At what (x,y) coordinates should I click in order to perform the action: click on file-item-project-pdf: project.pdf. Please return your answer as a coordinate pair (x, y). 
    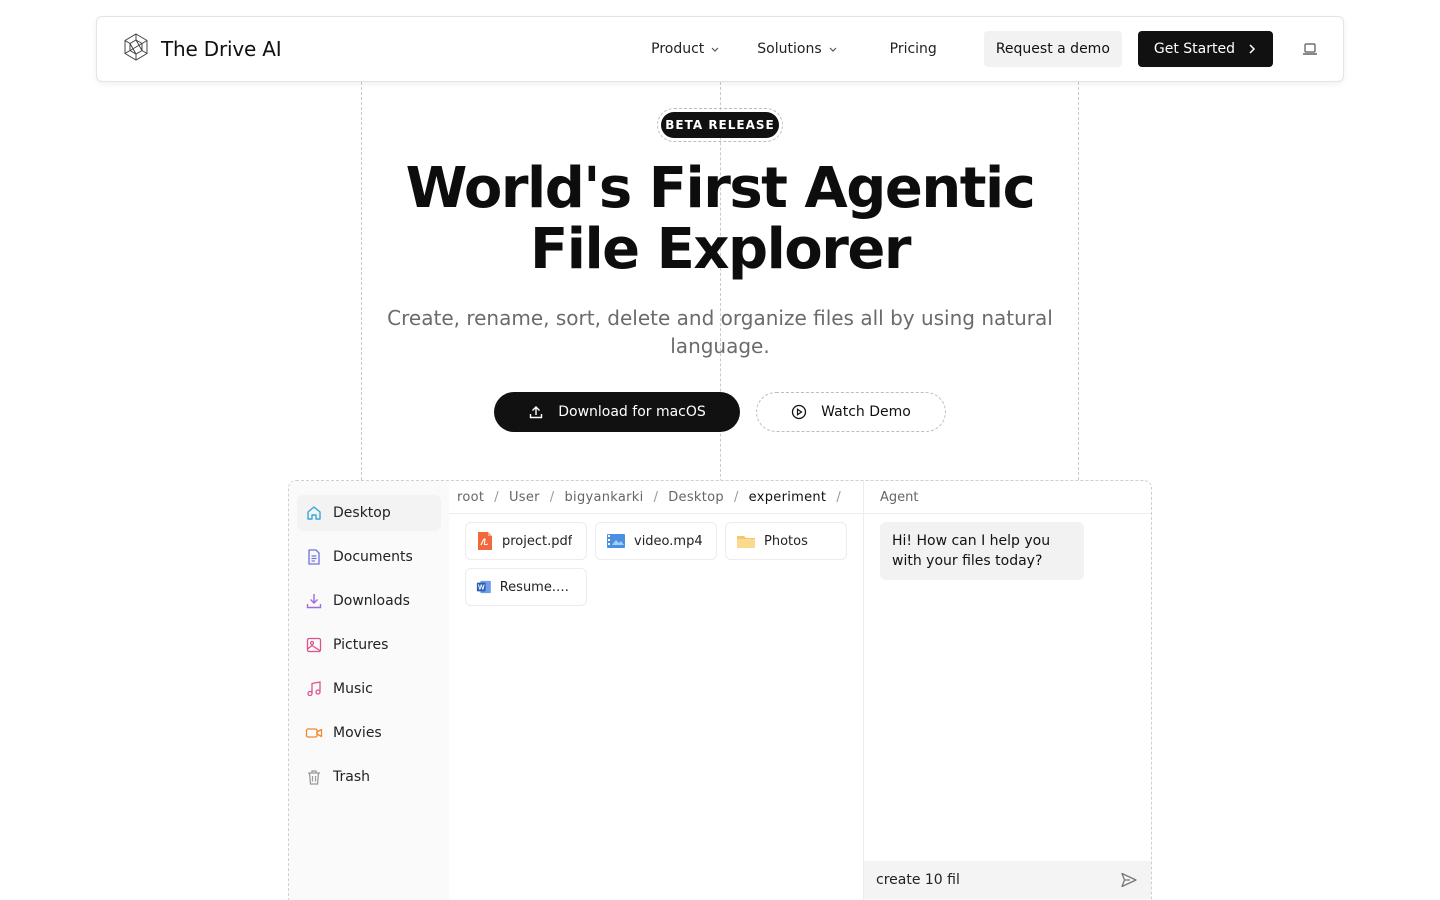
    Looking at the image, I should click on (526, 541).